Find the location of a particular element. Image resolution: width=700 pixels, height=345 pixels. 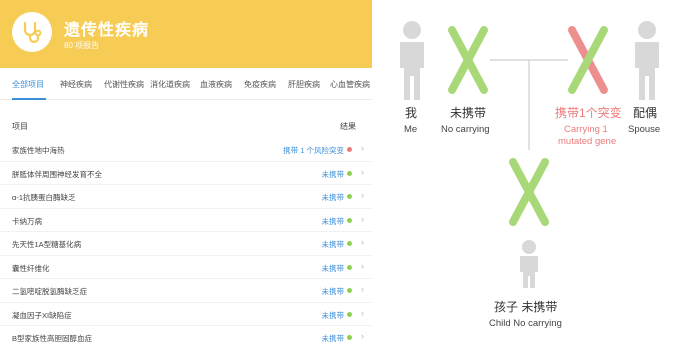

table-row: 囊性纤维化 未携带 › is located at coordinates (186, 267).